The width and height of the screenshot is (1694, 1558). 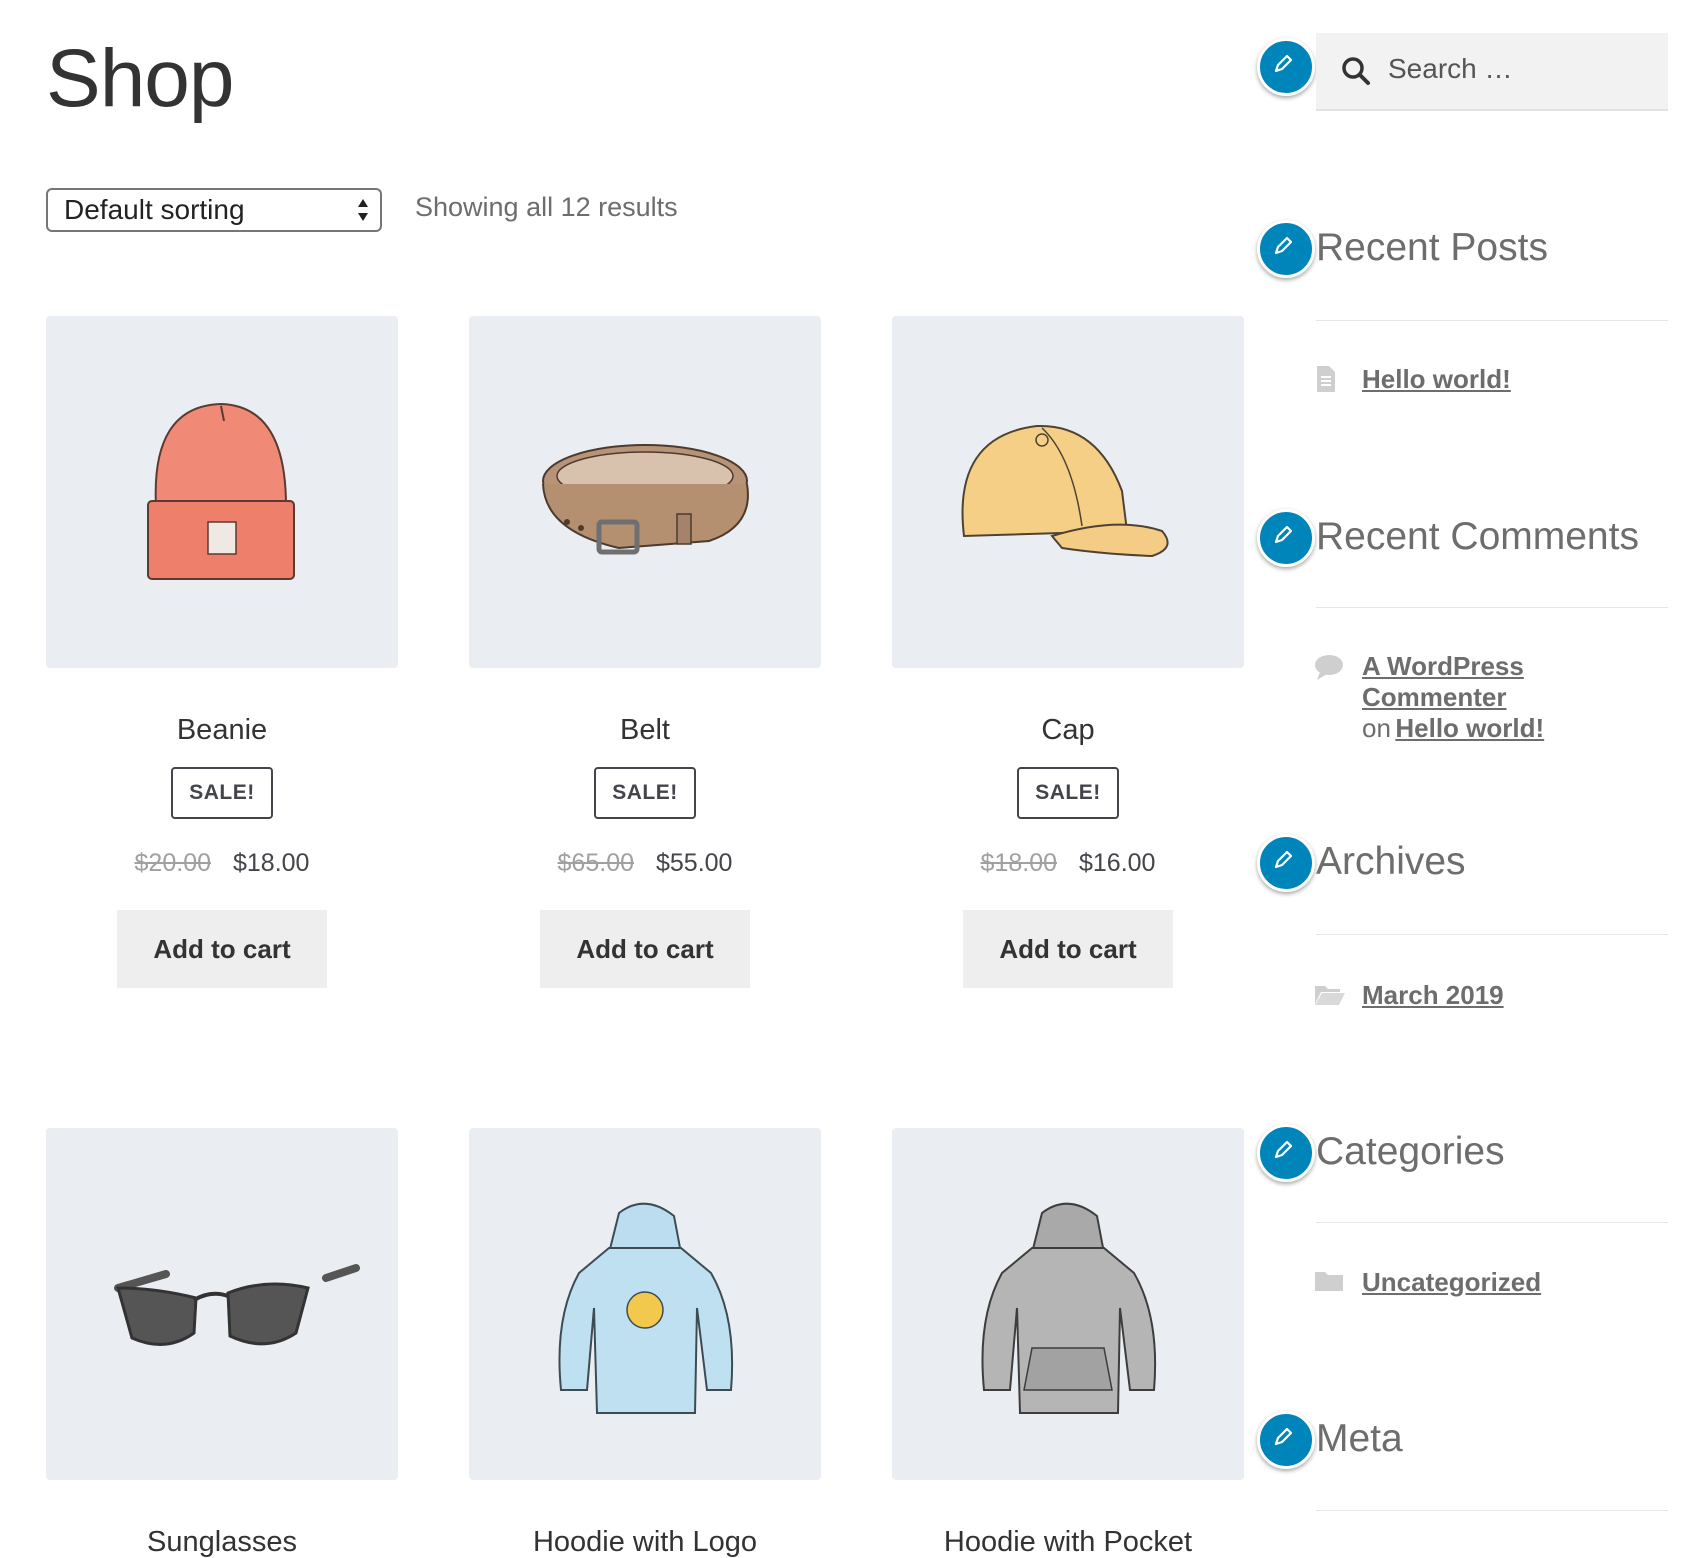 What do you see at coordinates (1443, 681) in the screenshot?
I see `comment-author-link: A WordPress Commenter` at bounding box center [1443, 681].